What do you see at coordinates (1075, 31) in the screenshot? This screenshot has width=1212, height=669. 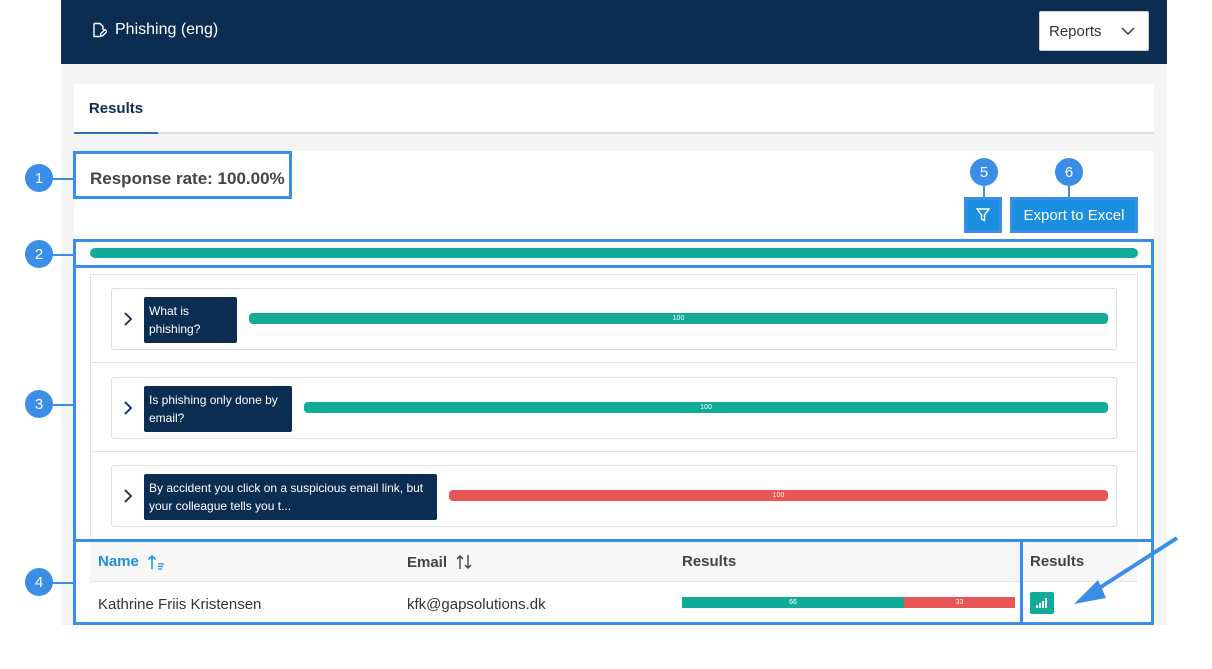 I see `reports-select-value: Reports` at bounding box center [1075, 31].